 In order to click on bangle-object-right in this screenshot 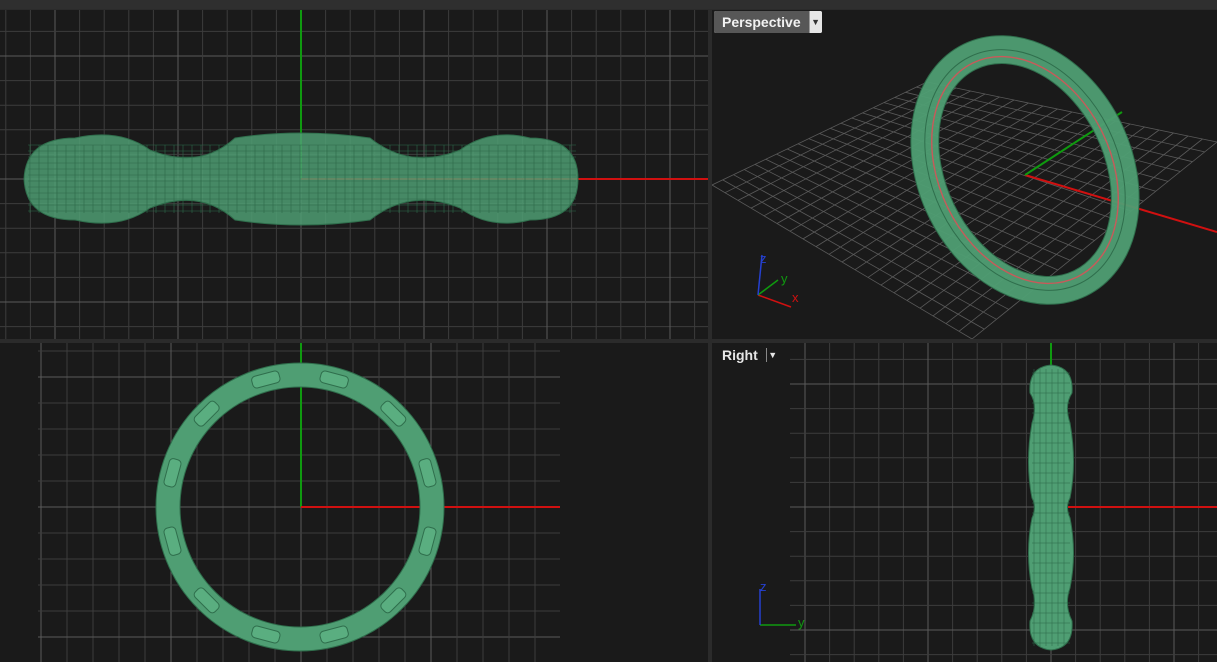, I will do `click(1051, 507)`.